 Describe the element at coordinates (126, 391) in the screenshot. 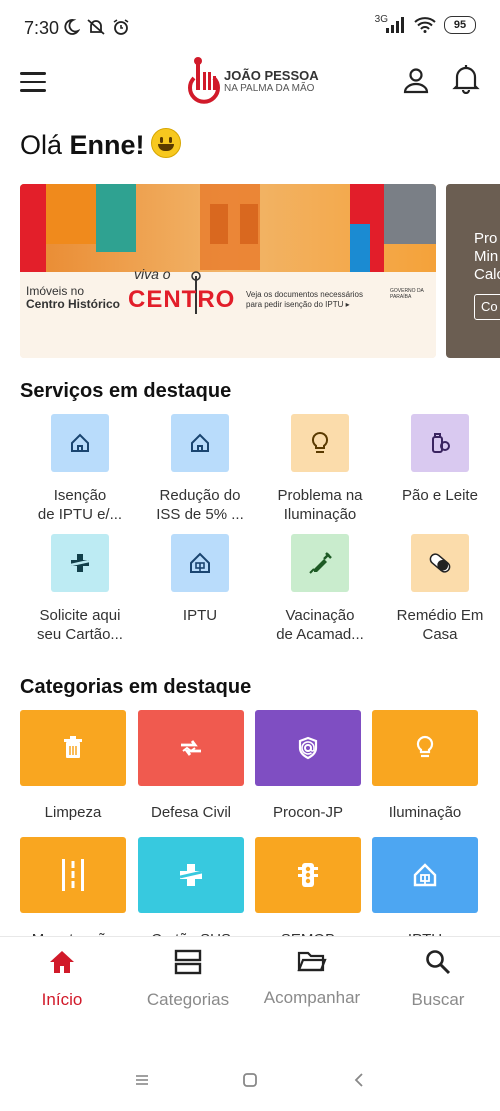

I see `services-title: Serviços em destaque` at that location.